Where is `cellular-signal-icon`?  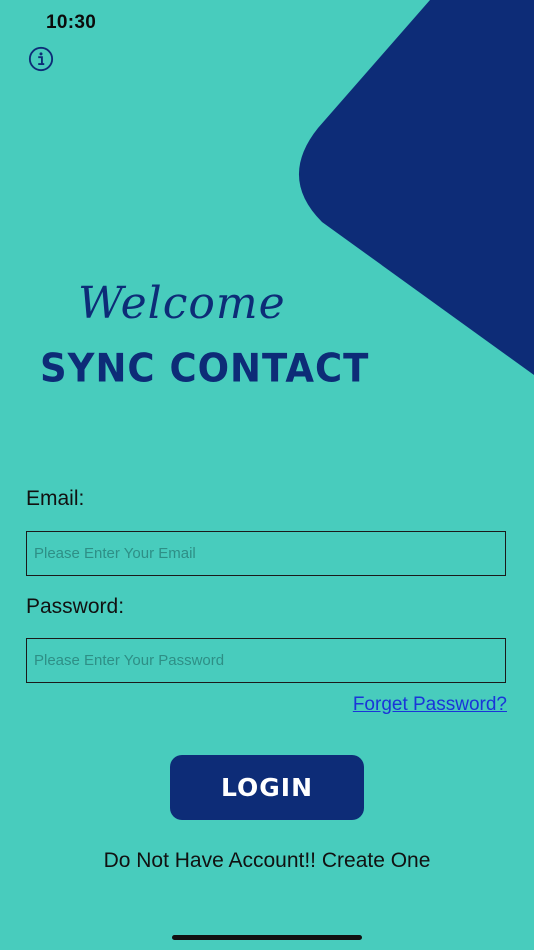
cellular-signal-icon is located at coordinates (425, 34).